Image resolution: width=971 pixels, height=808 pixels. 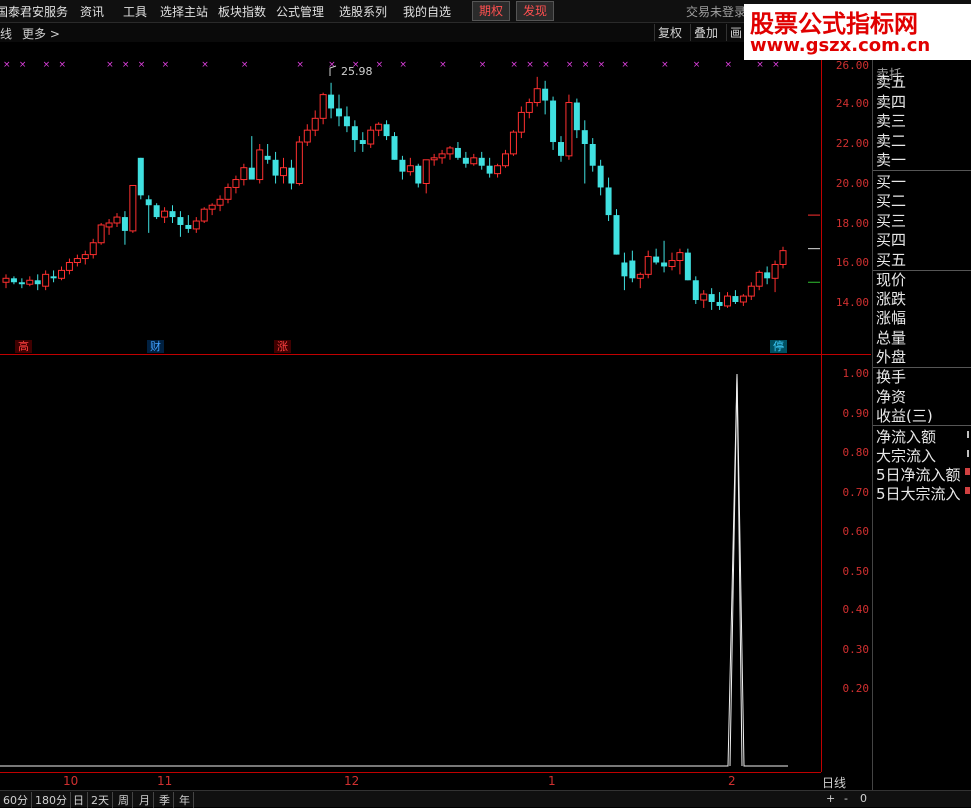 I want to click on badge-limit: 停, so click(x=778, y=346).